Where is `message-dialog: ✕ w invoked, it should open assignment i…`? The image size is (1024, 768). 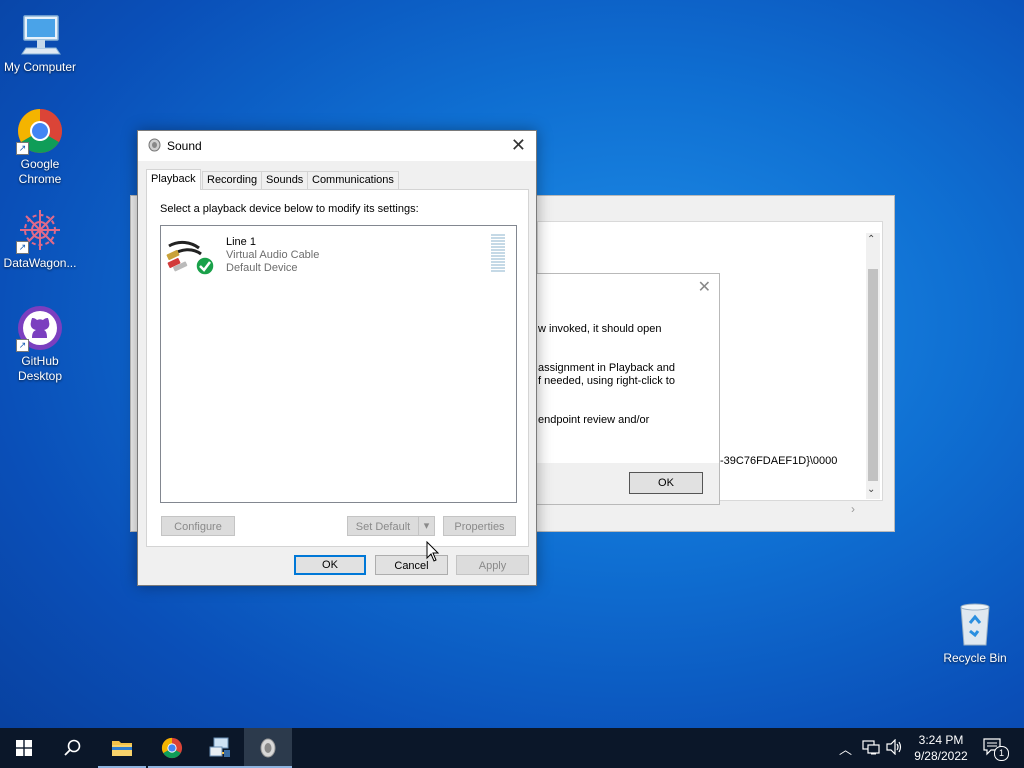
message-dialog: ✕ w invoked, it should open assignment i… is located at coordinates (627, 389).